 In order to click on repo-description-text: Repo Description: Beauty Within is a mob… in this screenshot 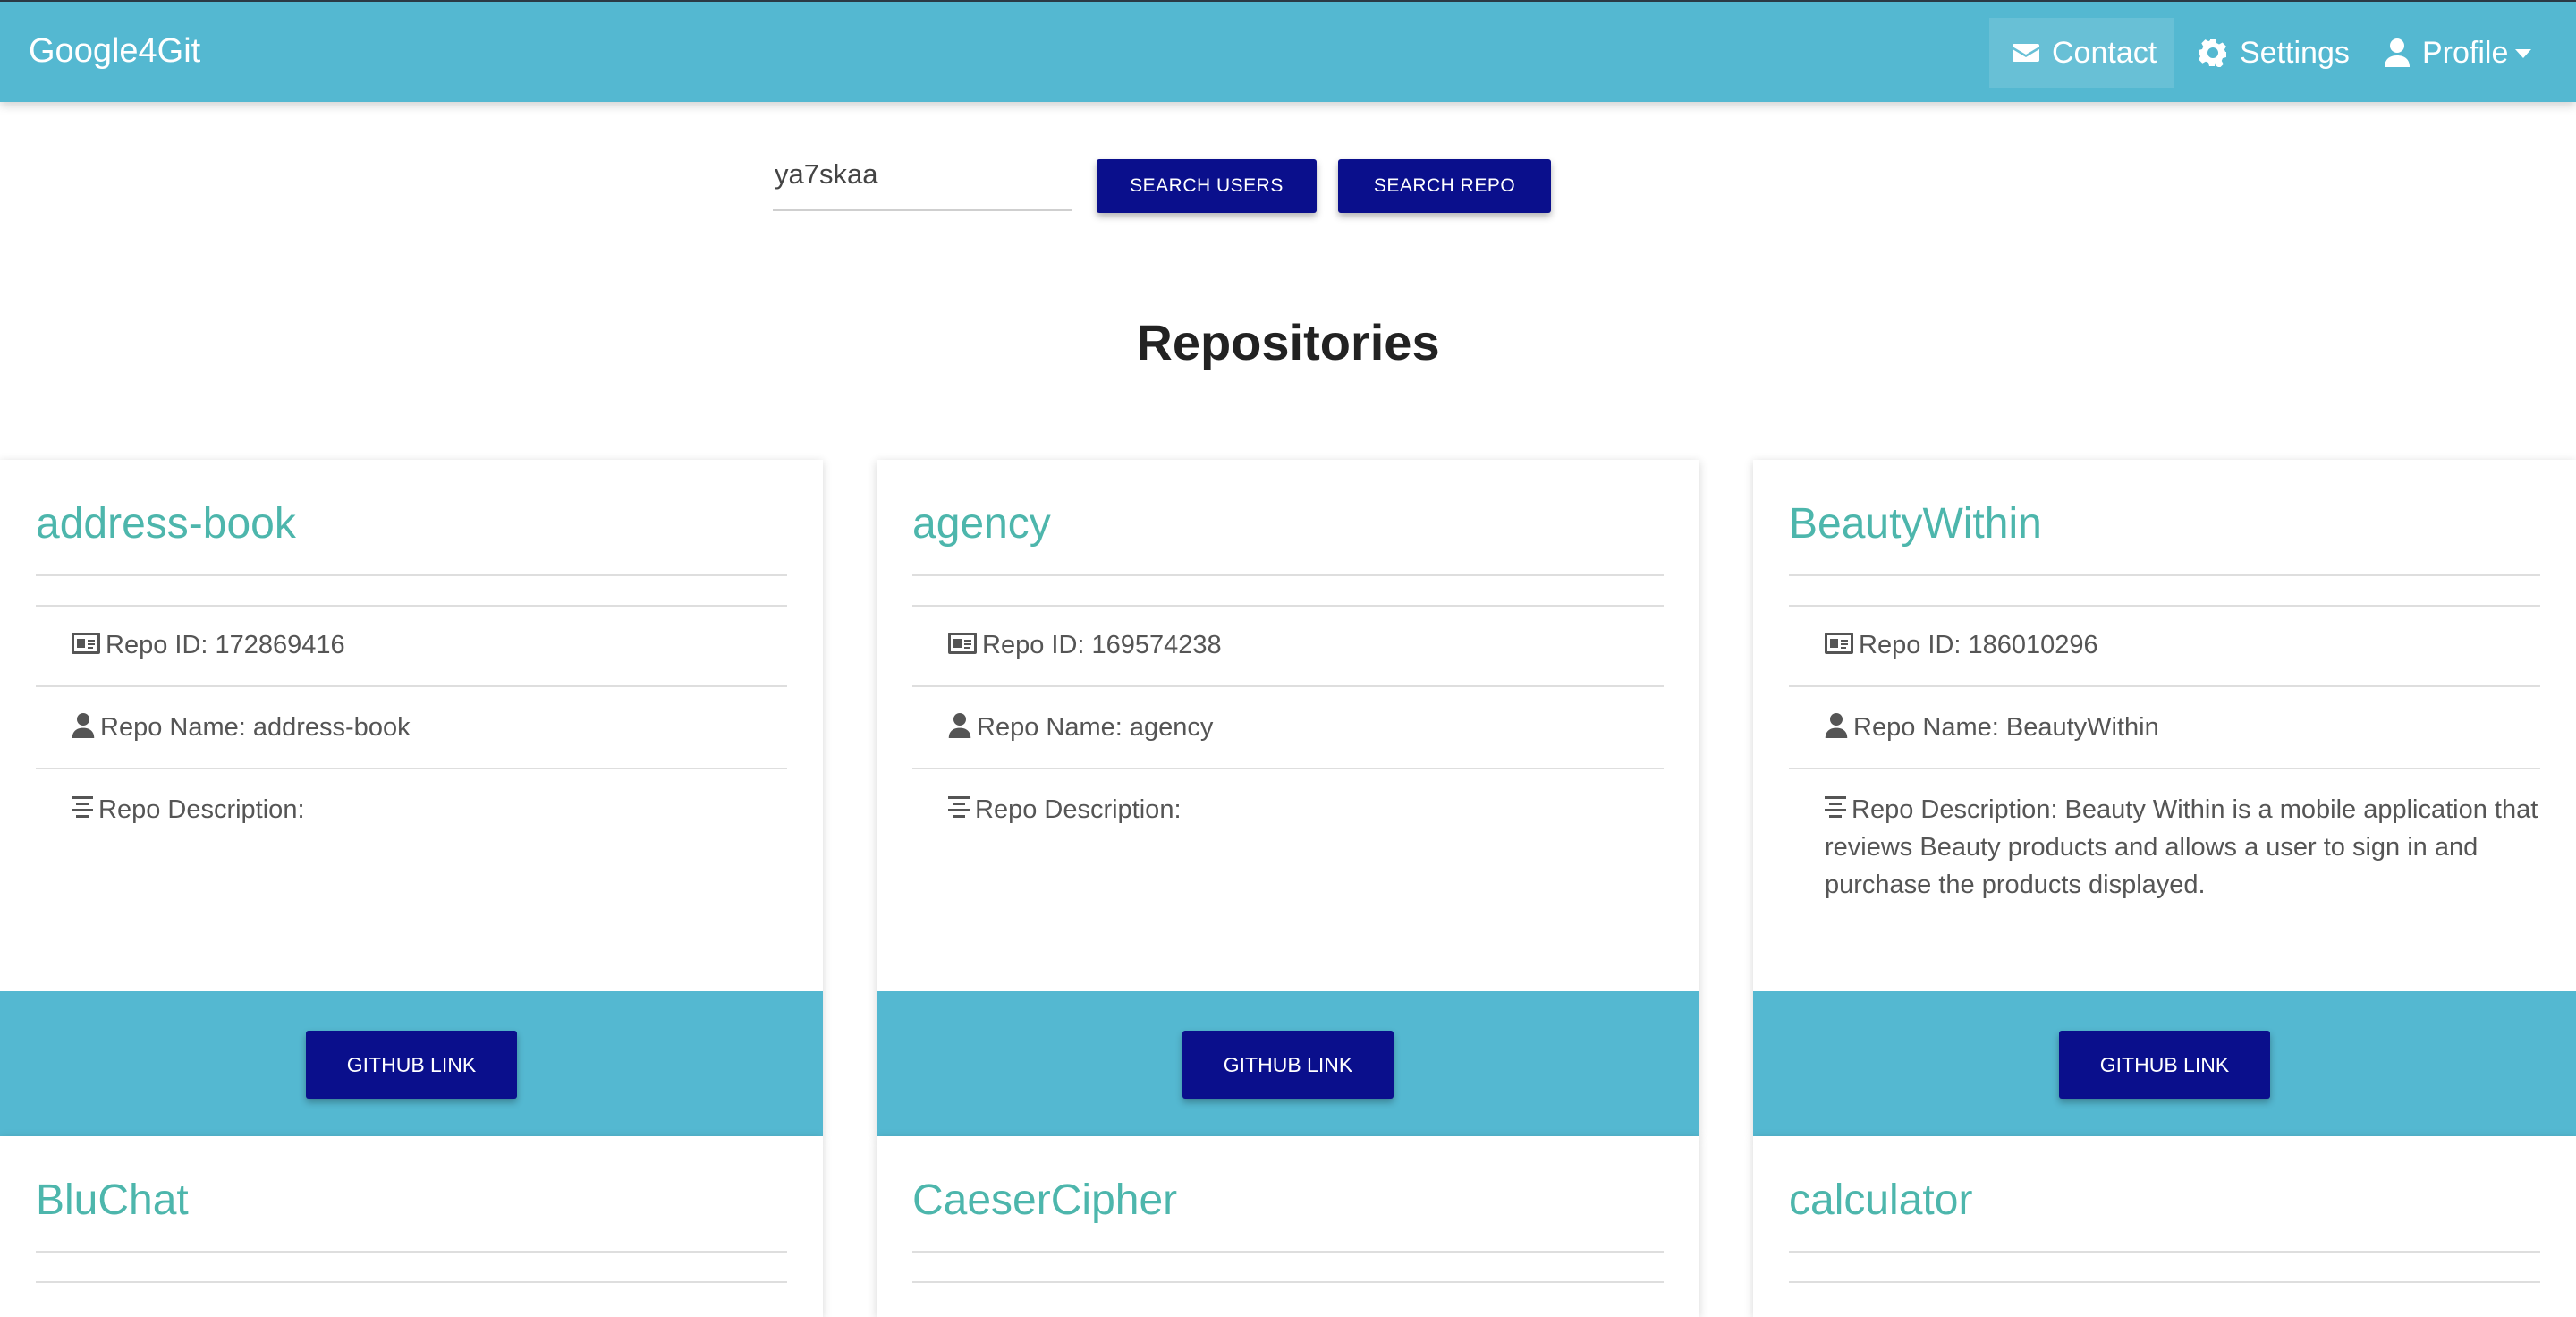, I will do `click(2181, 847)`.